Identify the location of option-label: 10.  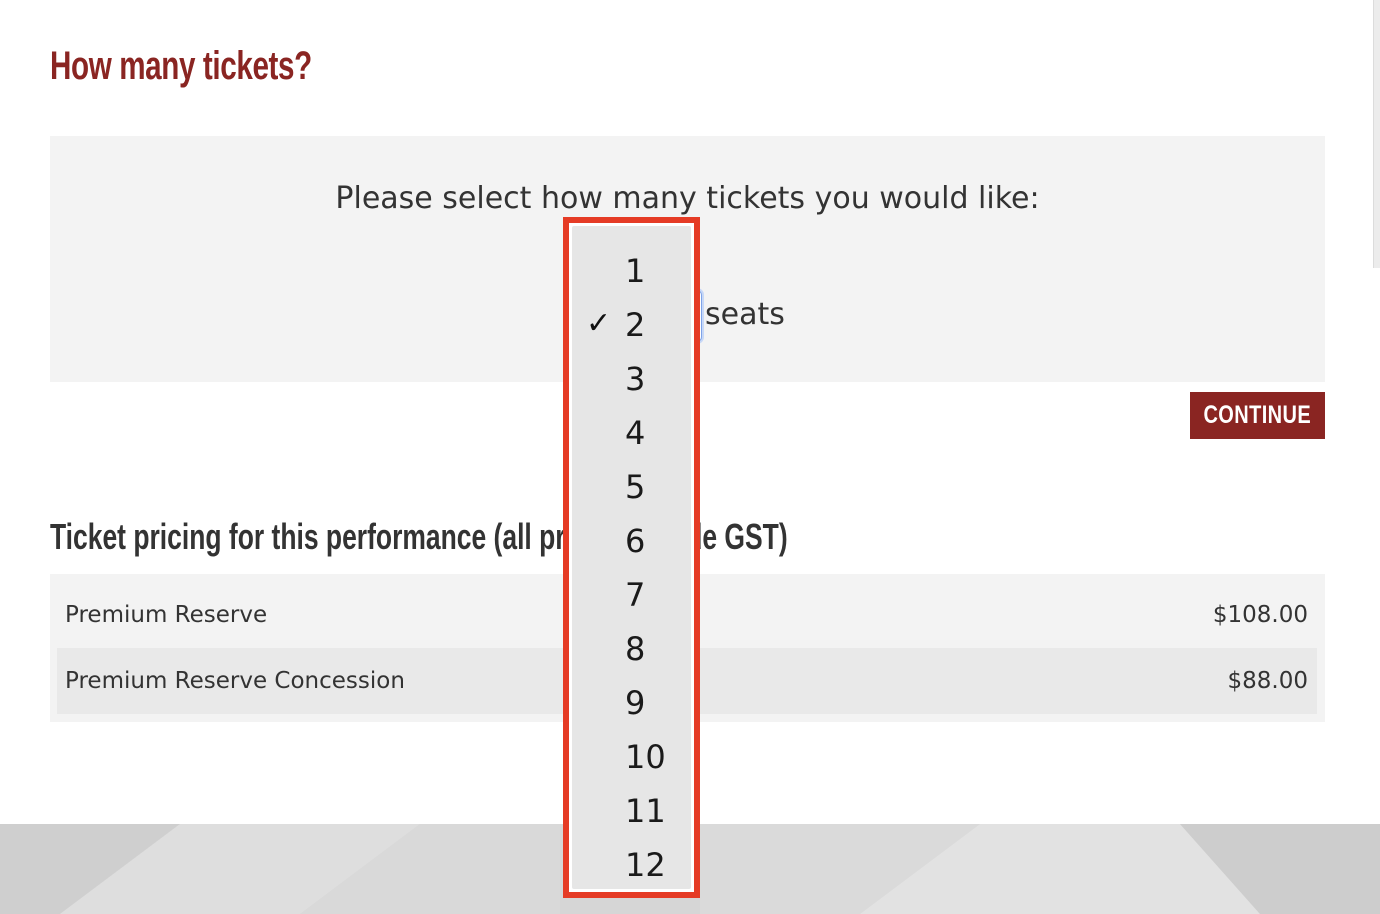
(645, 757).